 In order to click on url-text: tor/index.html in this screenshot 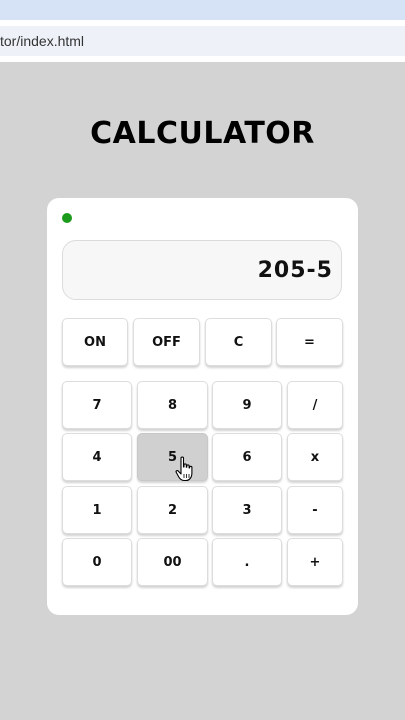, I will do `click(42, 41)`.